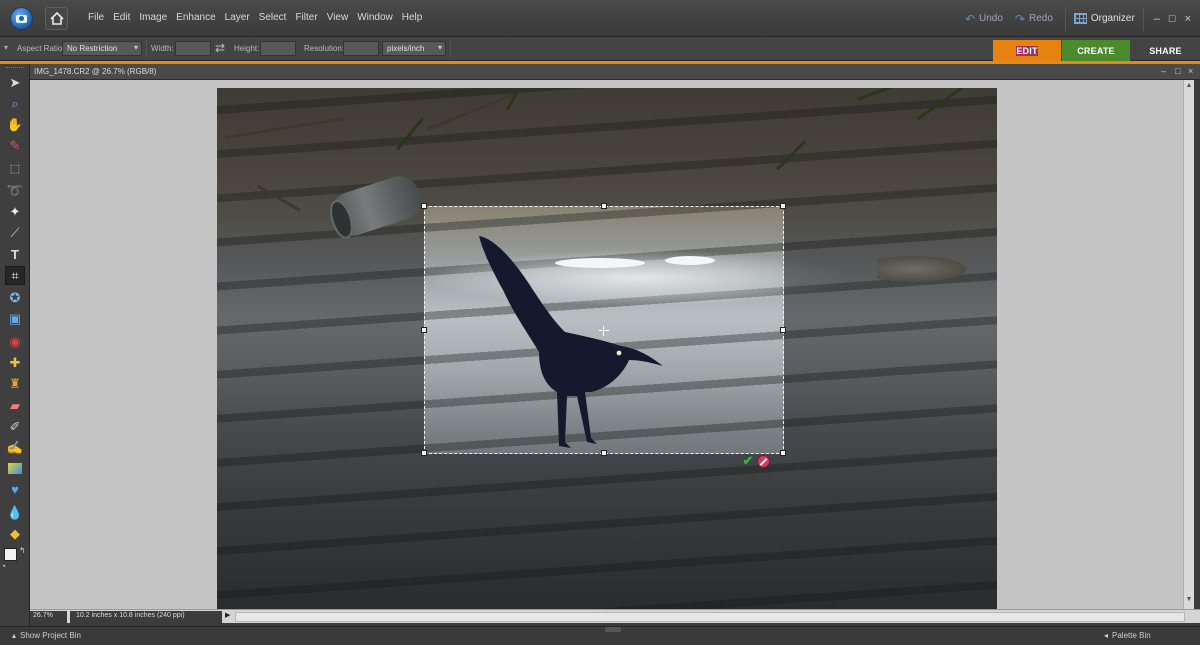  I want to click on undo-button: ↶ Undo, so click(984, 19).